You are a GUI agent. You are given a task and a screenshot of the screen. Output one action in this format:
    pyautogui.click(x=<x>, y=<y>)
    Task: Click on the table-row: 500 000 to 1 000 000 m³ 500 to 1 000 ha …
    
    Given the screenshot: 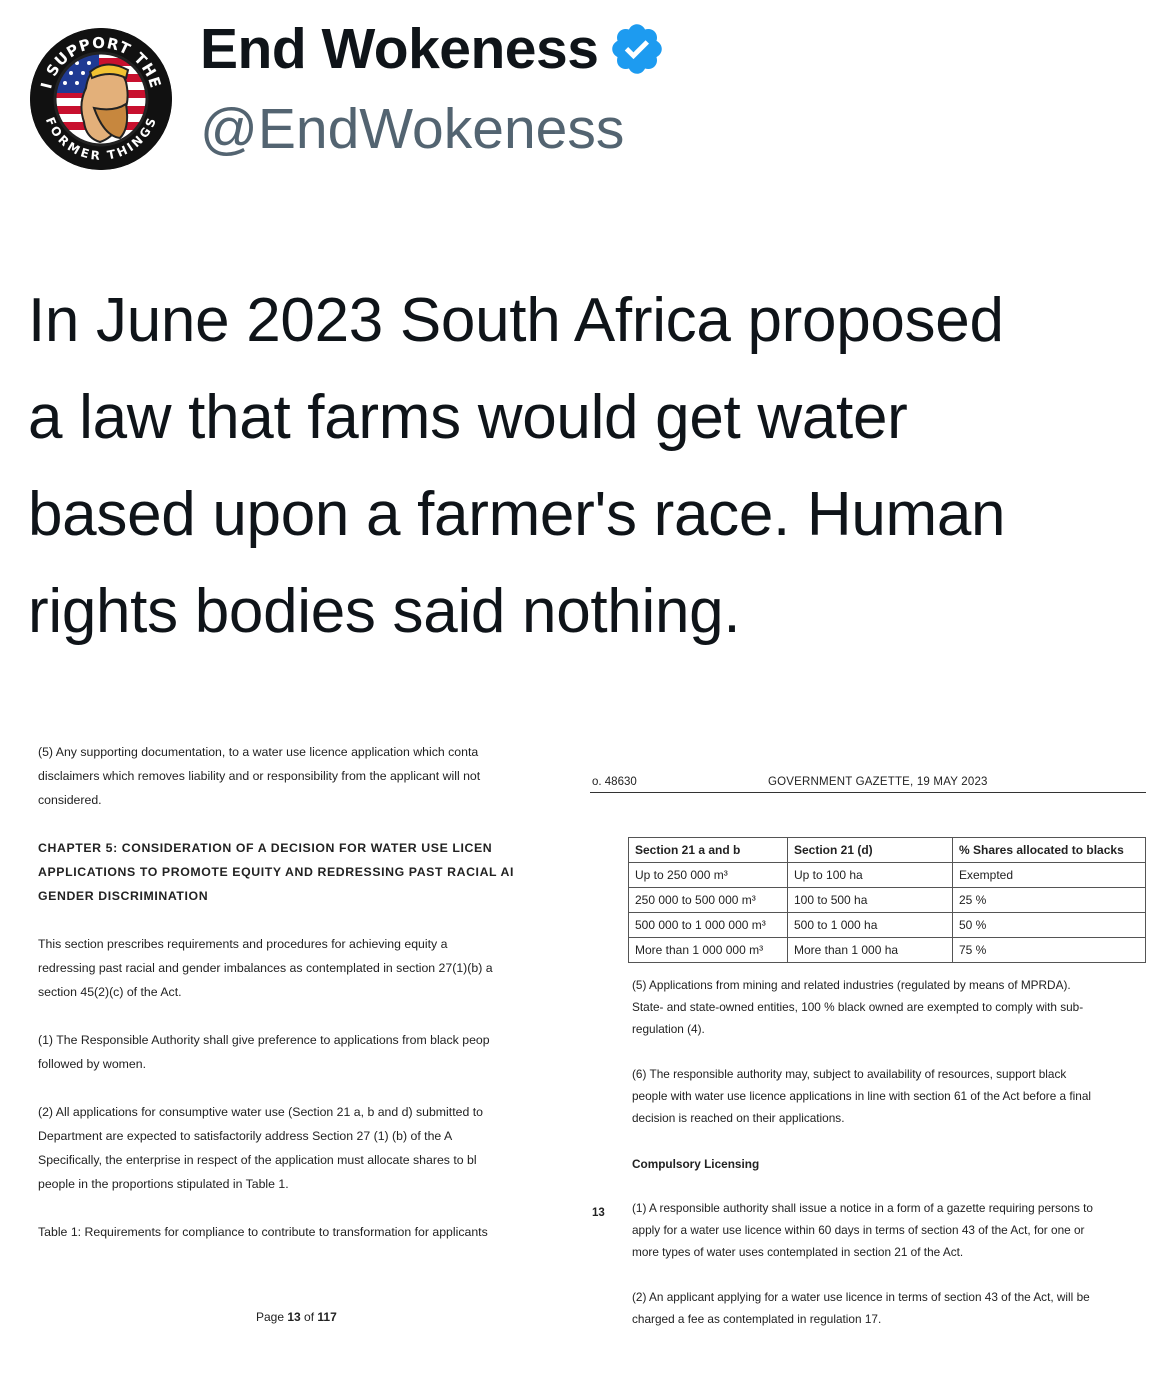 What is the action you would take?
    pyautogui.click(x=887, y=925)
    